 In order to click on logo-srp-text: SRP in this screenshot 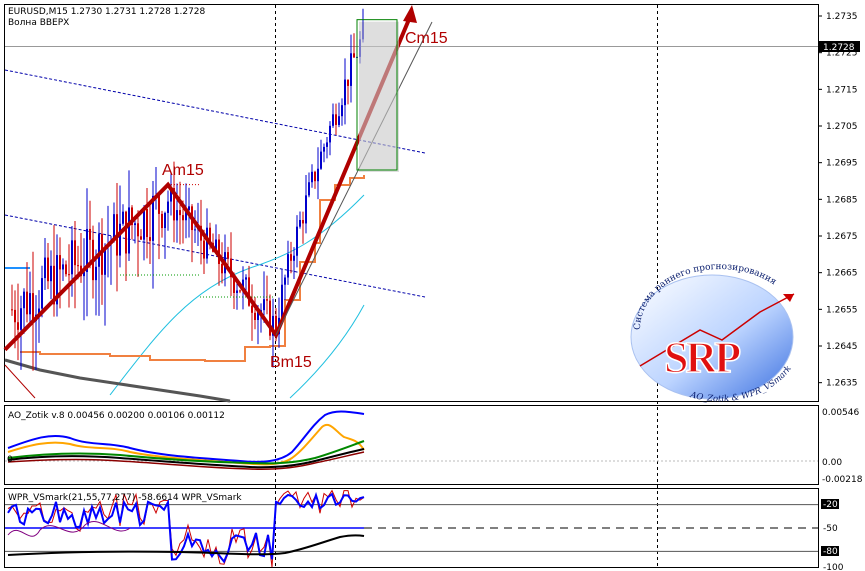, I will do `click(702, 357)`.